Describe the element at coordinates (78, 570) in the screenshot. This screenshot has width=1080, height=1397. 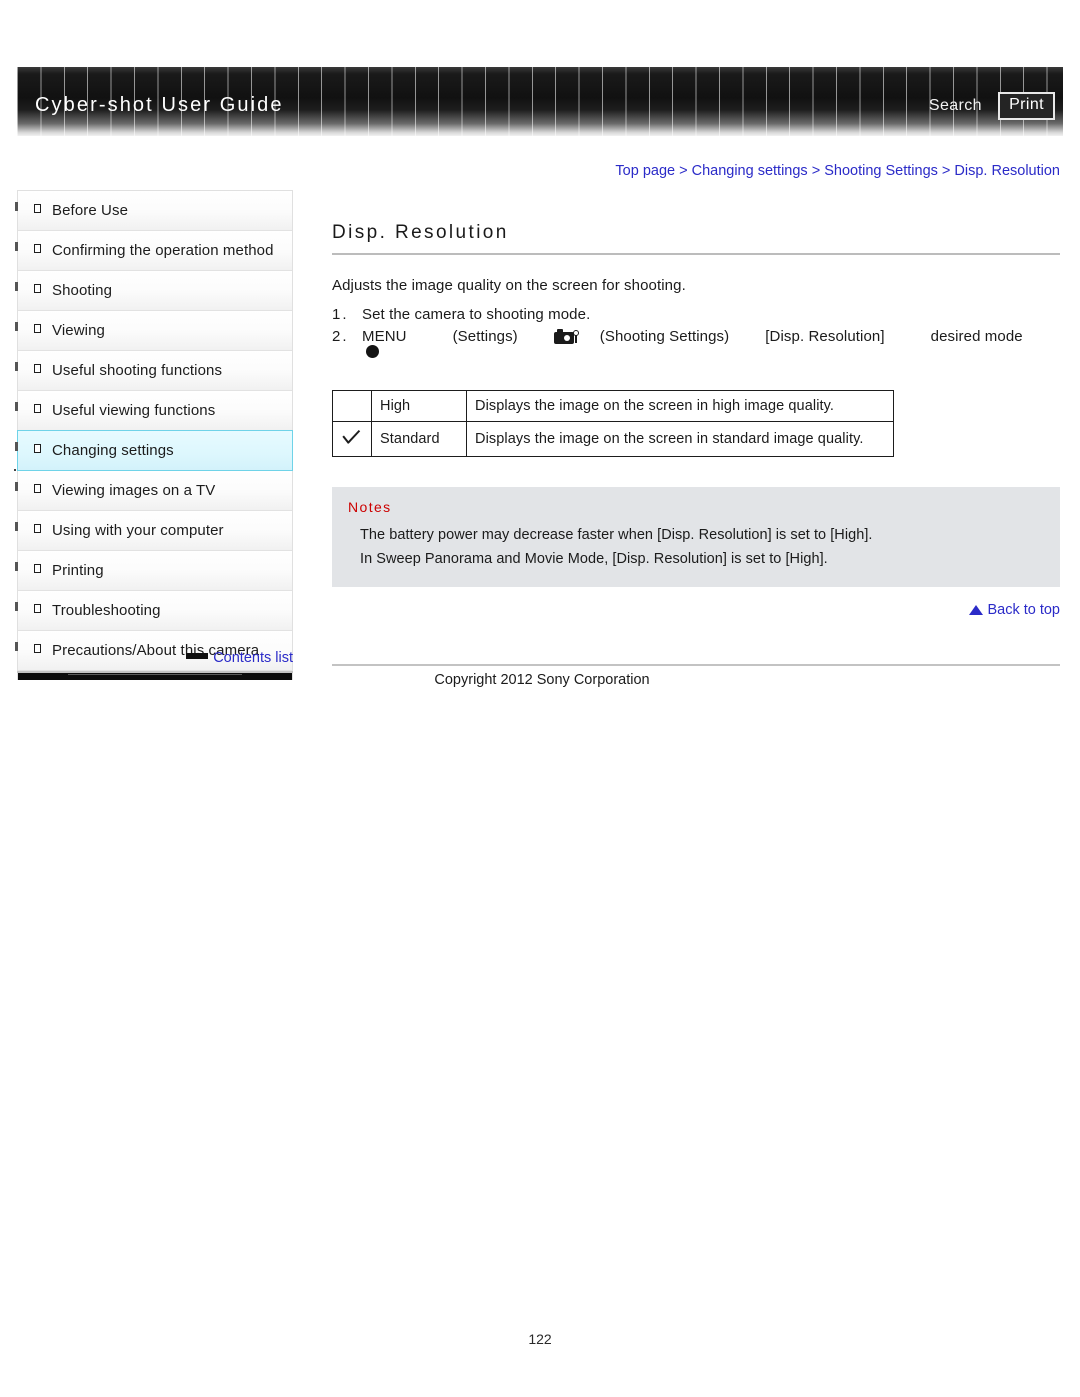
I see `sidebar-item-label: Printing` at that location.